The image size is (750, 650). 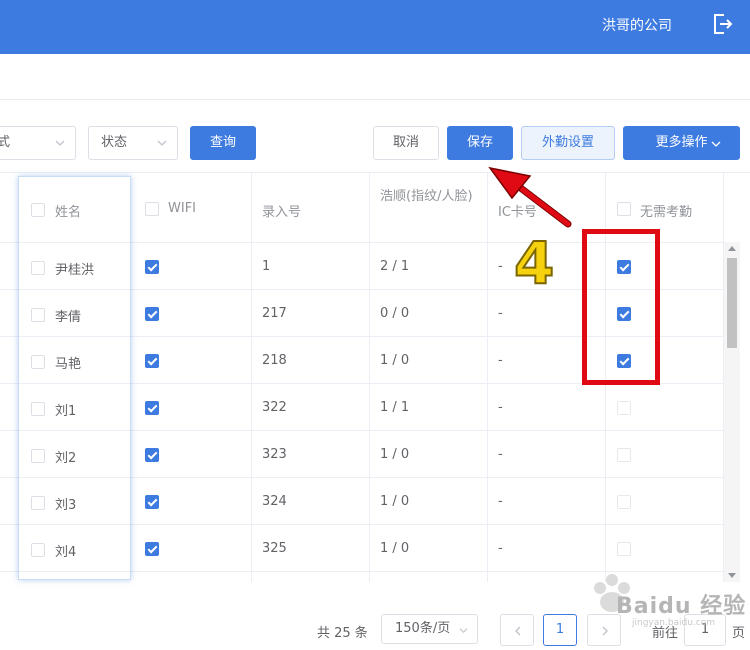 What do you see at coordinates (133, 143) in the screenshot?
I see `status-select: 状态` at bounding box center [133, 143].